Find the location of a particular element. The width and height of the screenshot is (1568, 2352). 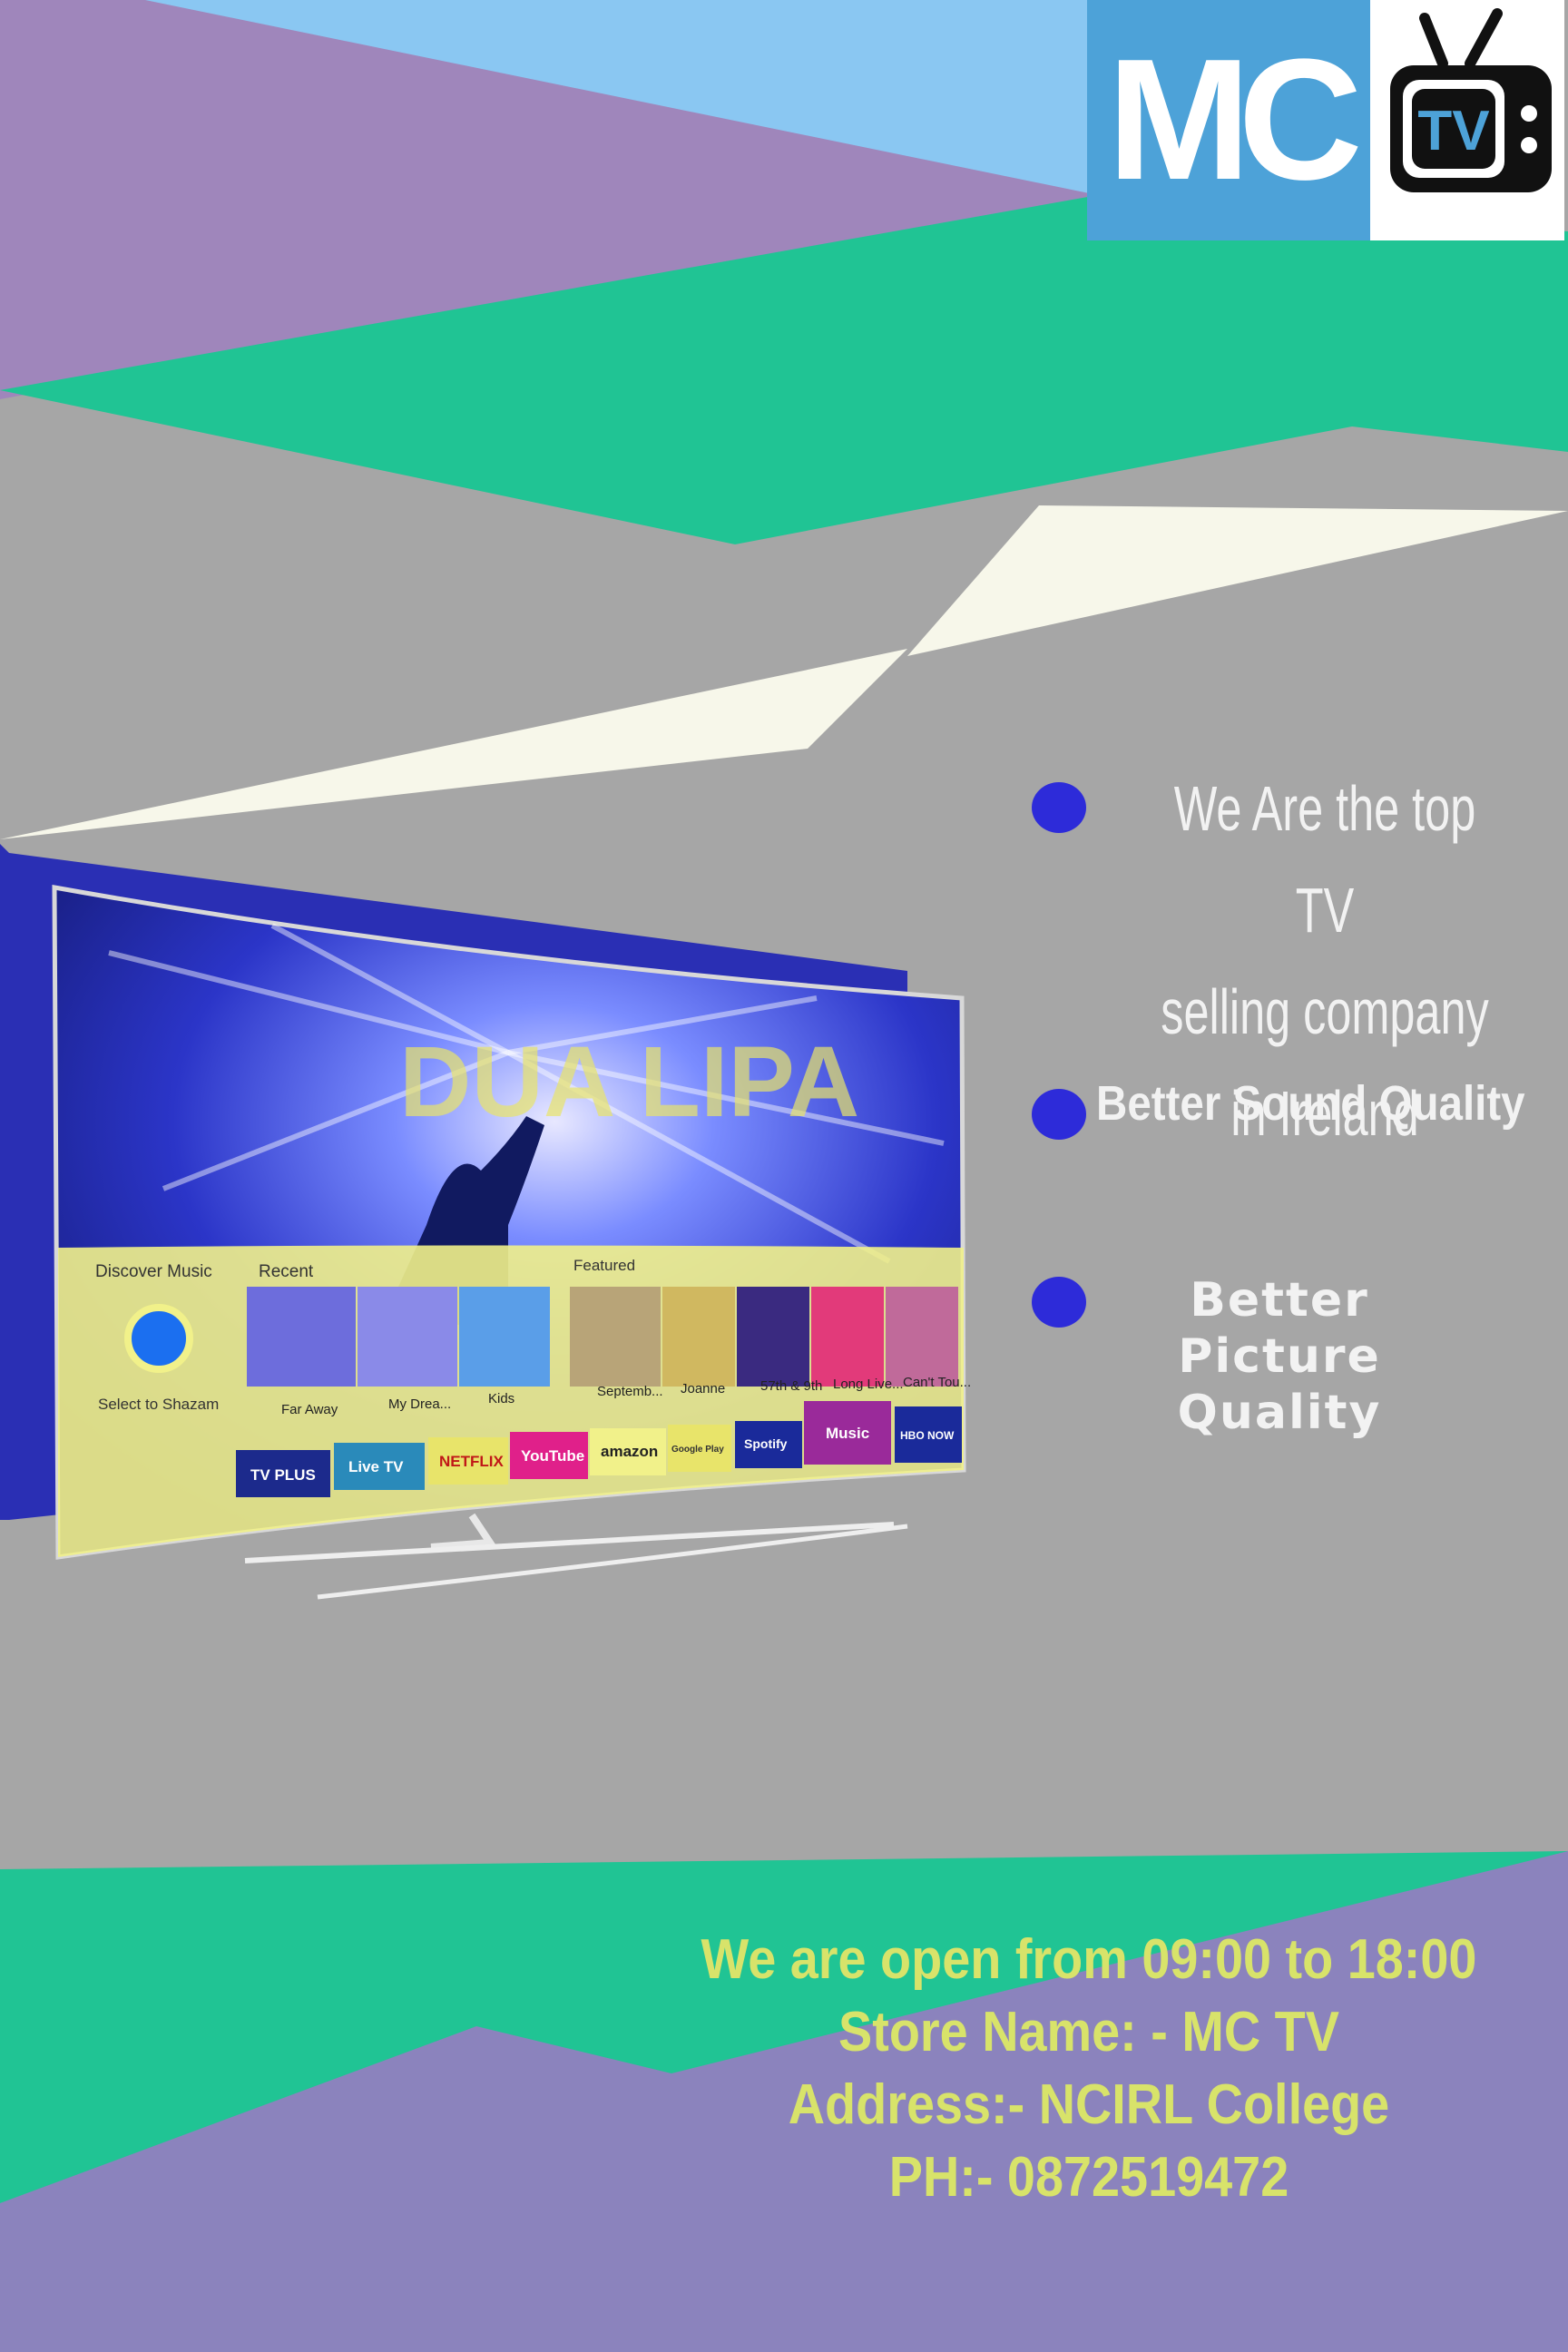

tv-stand-base-back is located at coordinates (612, 1562).